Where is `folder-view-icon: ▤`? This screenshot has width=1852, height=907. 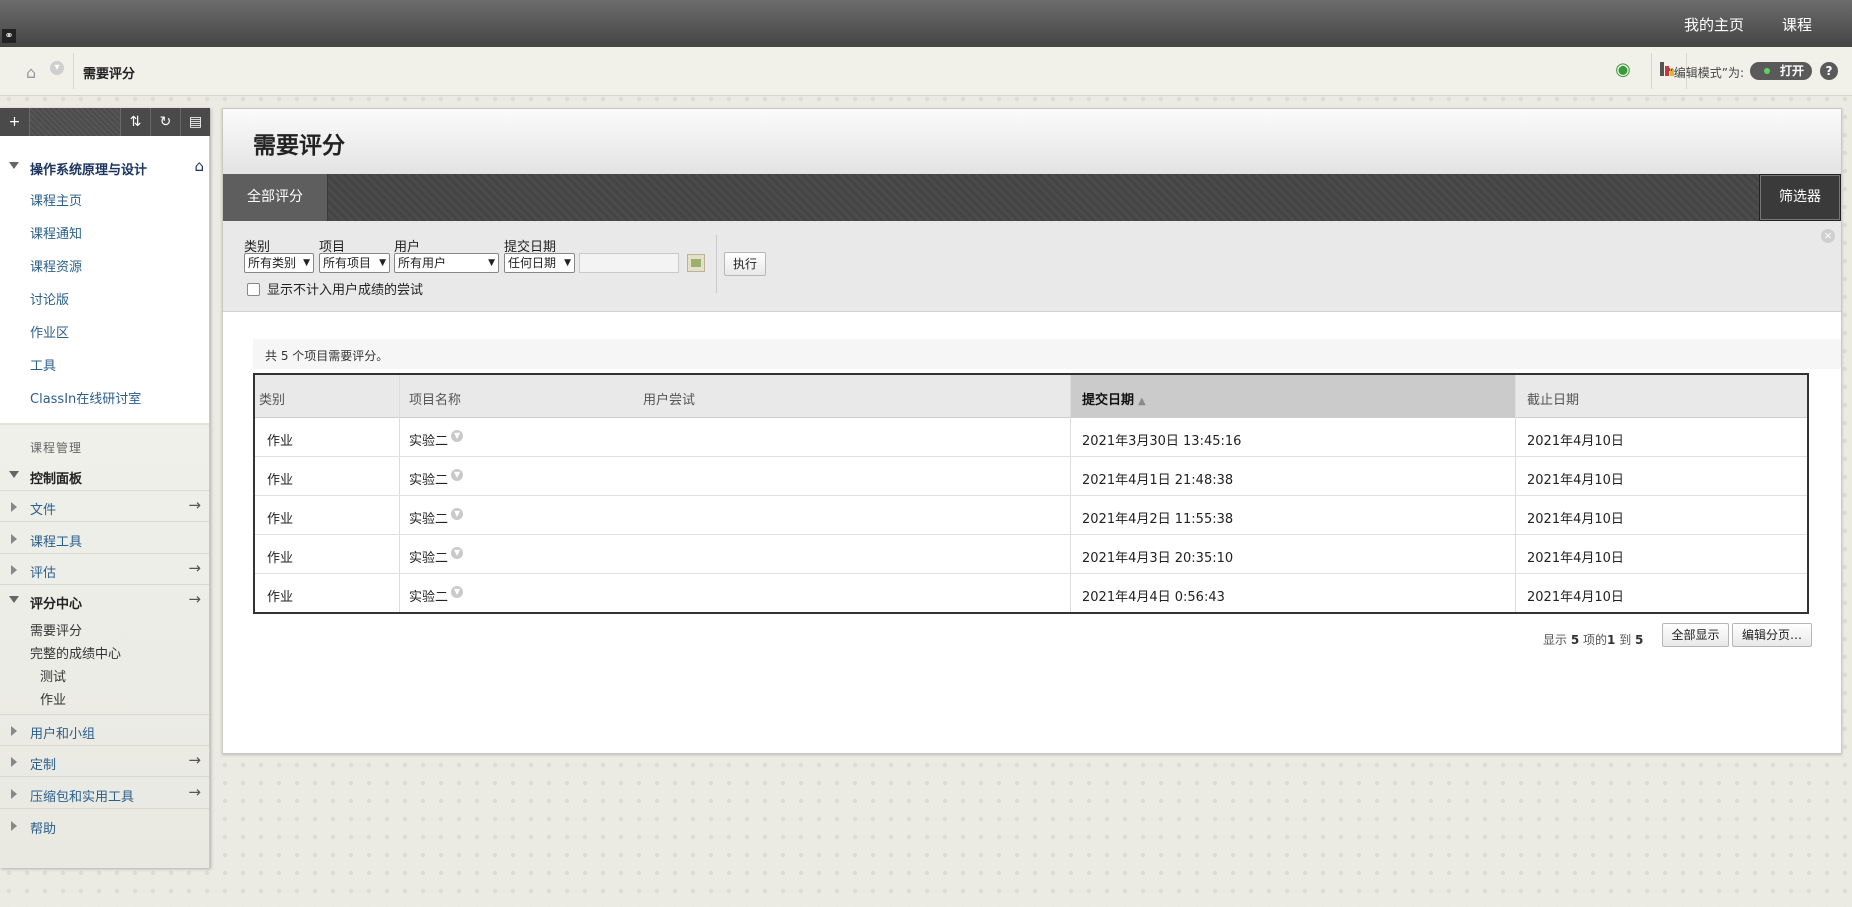 folder-view-icon: ▤ is located at coordinates (195, 122).